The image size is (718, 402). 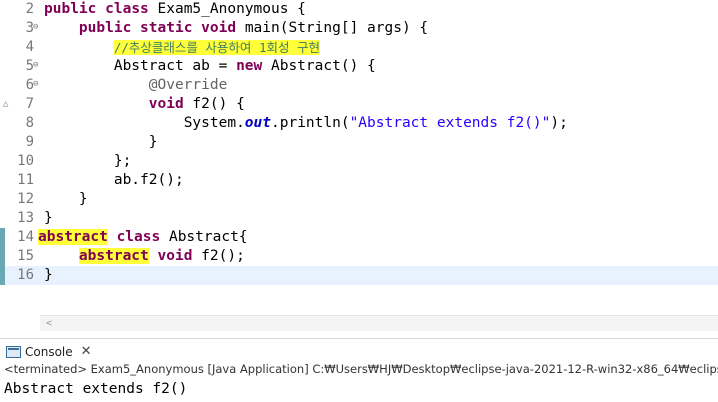 I want to click on gutter: 3 ⊖, so click(x=20, y=28).